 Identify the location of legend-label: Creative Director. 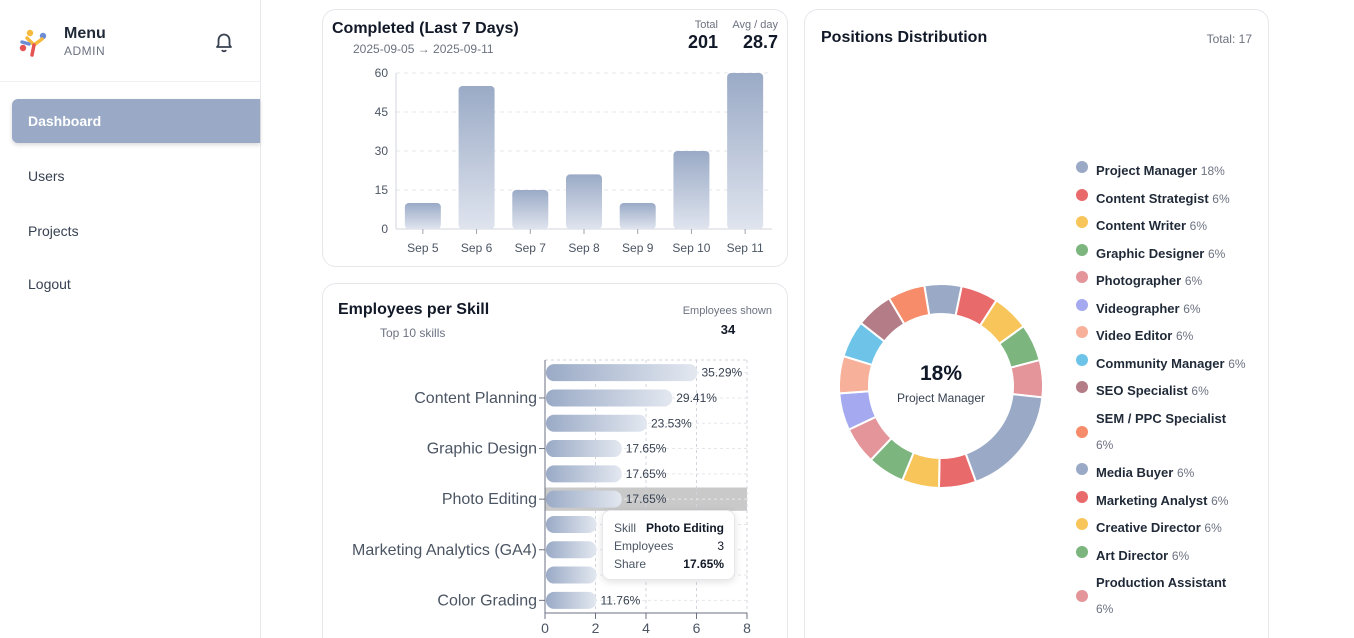
(1148, 527).